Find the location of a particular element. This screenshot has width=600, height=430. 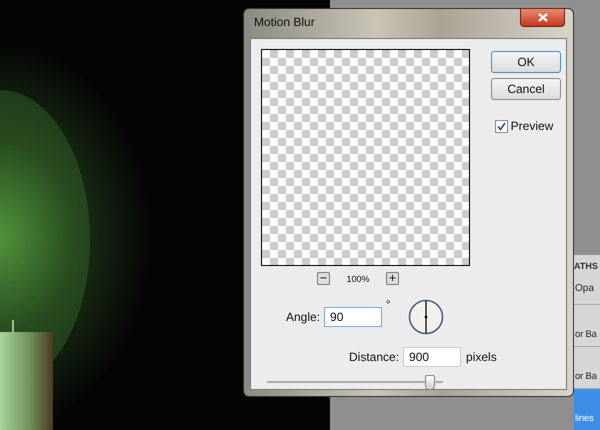

slider-thumb is located at coordinates (429, 382).